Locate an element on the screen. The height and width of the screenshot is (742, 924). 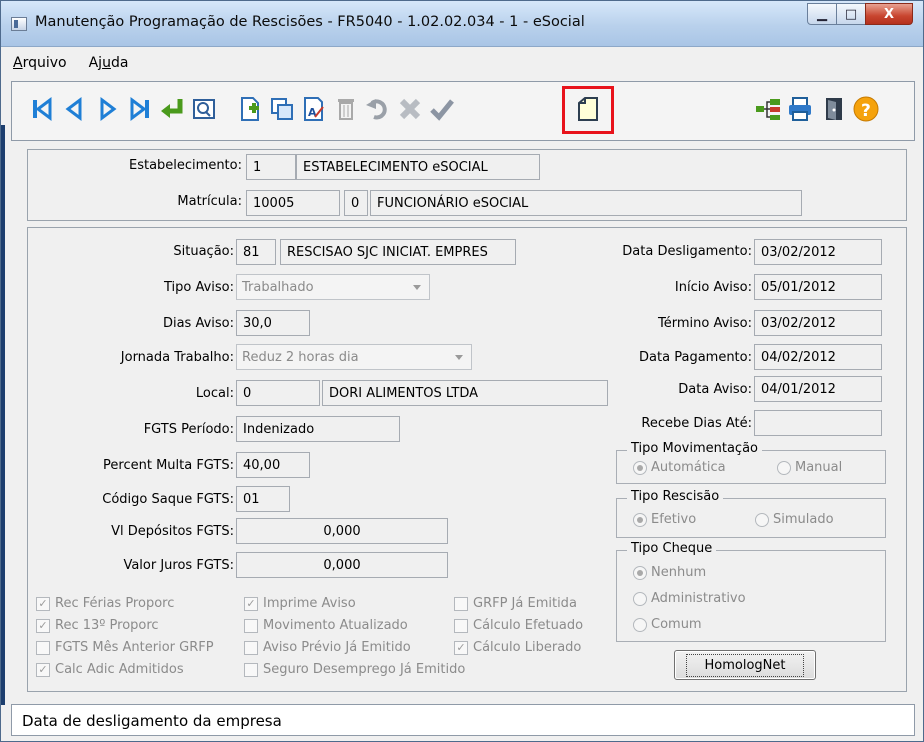
undo-icon is located at coordinates (376, 109).